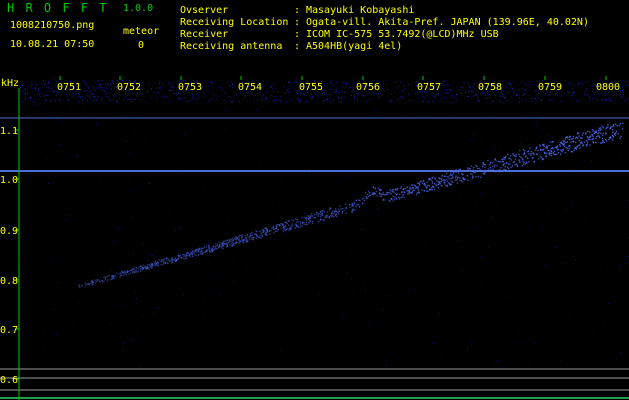 The width and height of the screenshot is (629, 400). I want to click on y-tick-label: 0.8, so click(9, 281).